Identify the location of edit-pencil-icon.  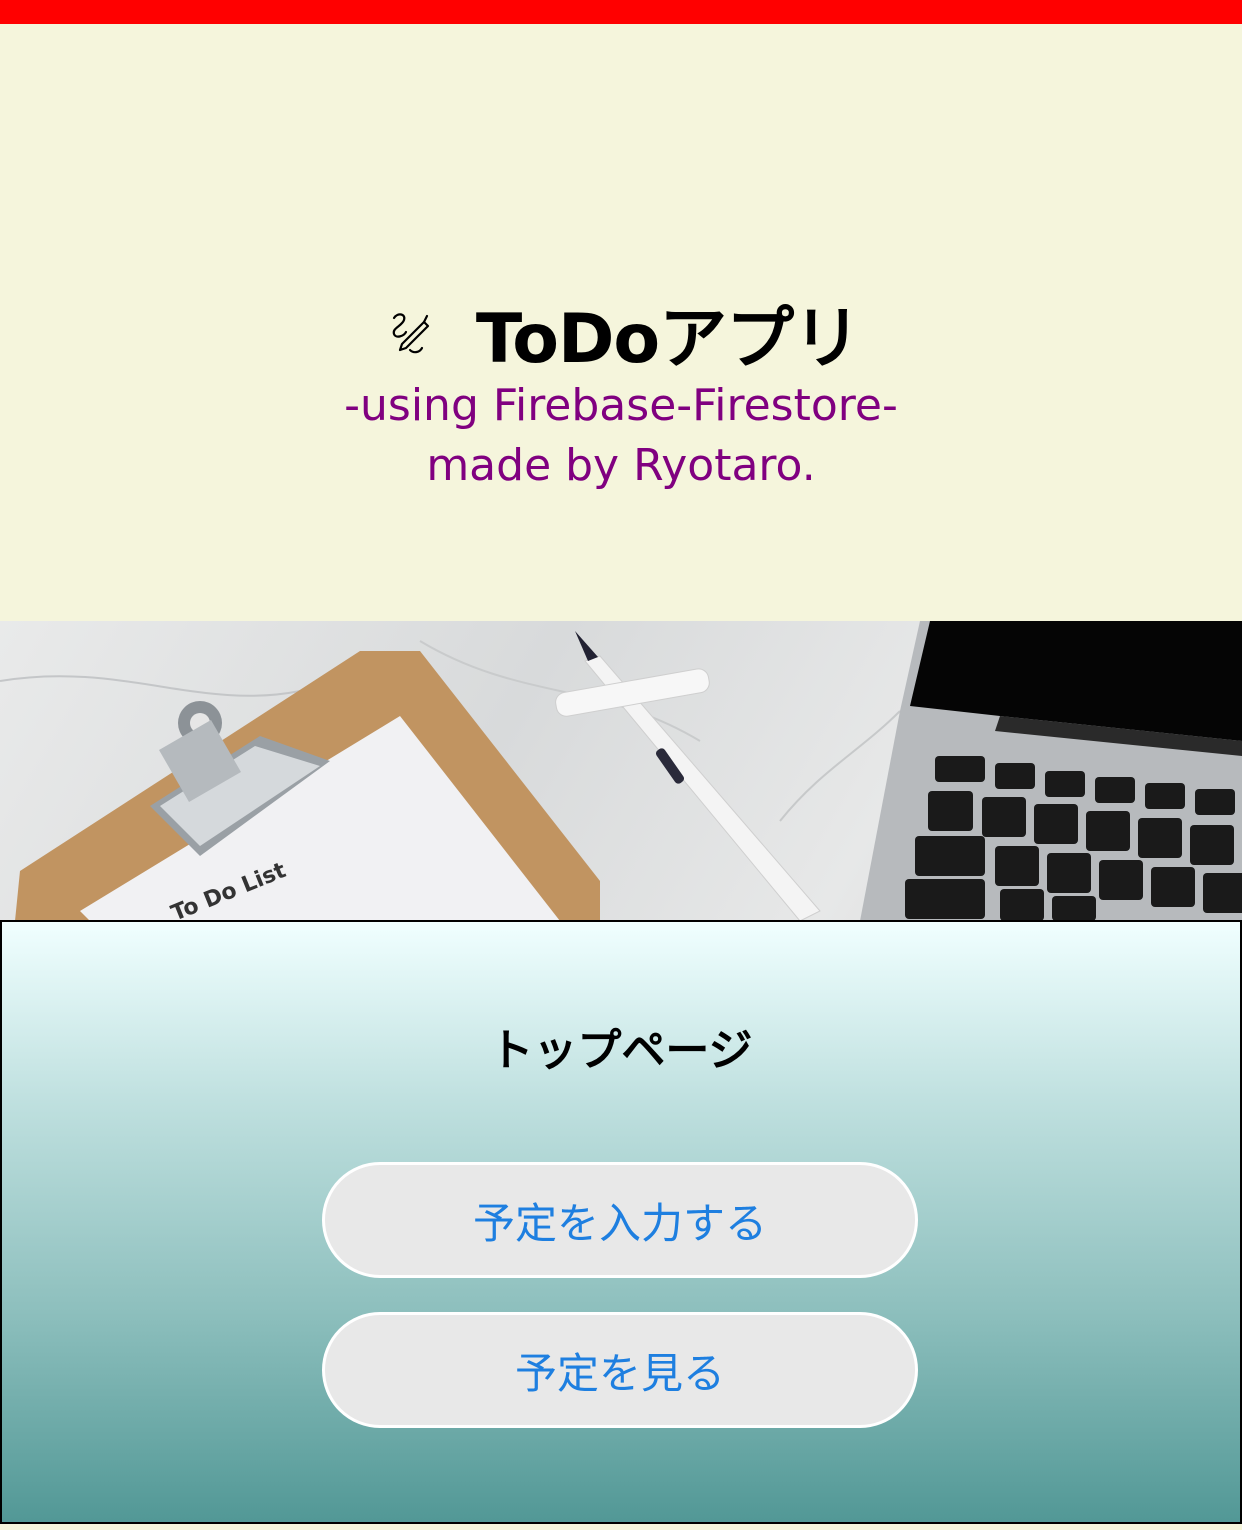
(410, 332).